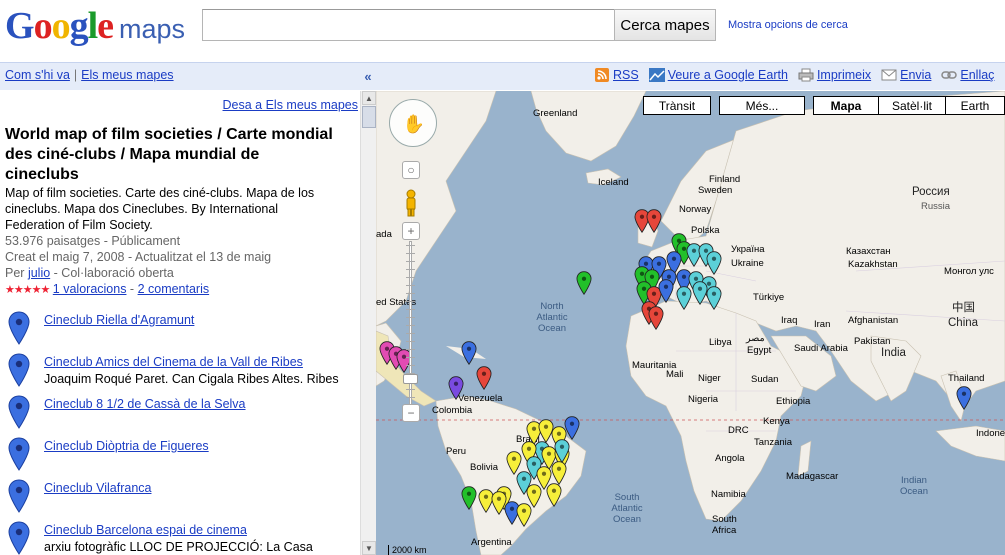 This screenshot has width=1005, height=555. Describe the element at coordinates (119, 320) in the screenshot. I see `place-name-link: Cineclub Riella d'Agramunt` at that location.